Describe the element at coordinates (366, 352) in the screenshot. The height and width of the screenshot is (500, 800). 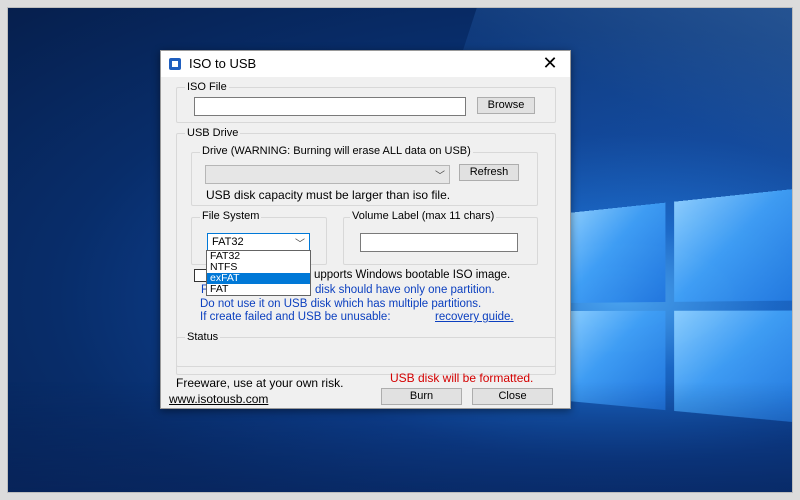
I see `status-group` at that location.